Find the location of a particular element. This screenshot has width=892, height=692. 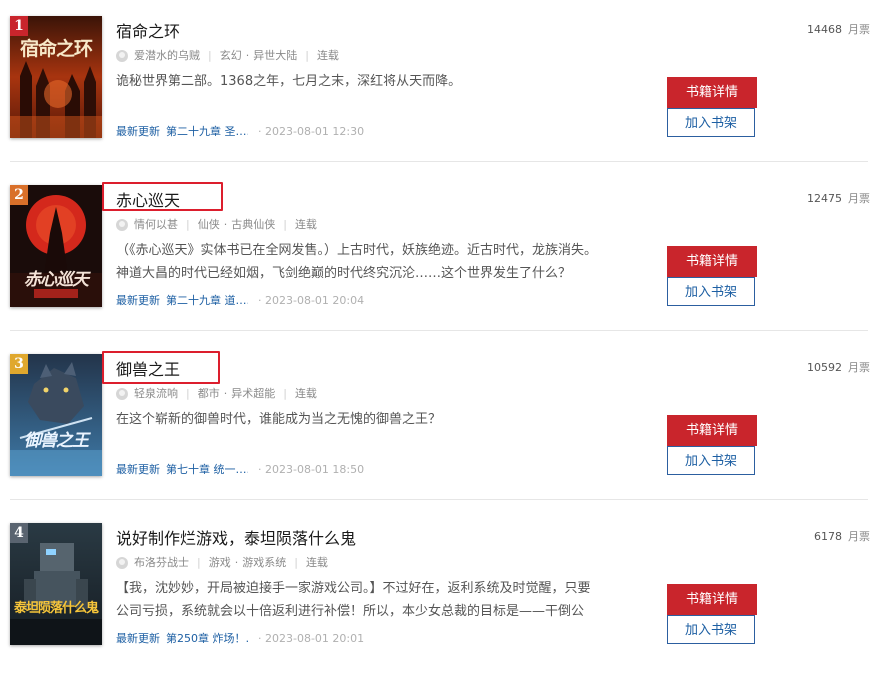

author-link: 爱潜水的乌贼 is located at coordinates (167, 56).